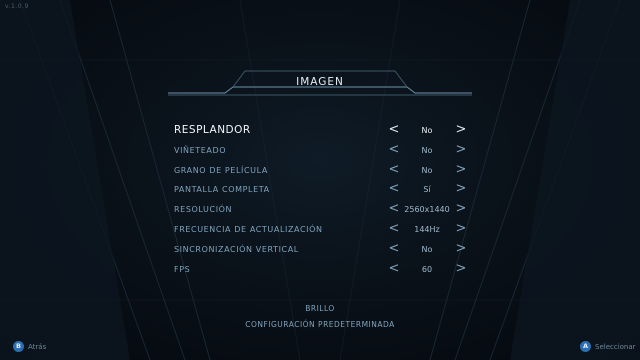  I want to click on brightness-button: BRILLO, so click(320, 308).